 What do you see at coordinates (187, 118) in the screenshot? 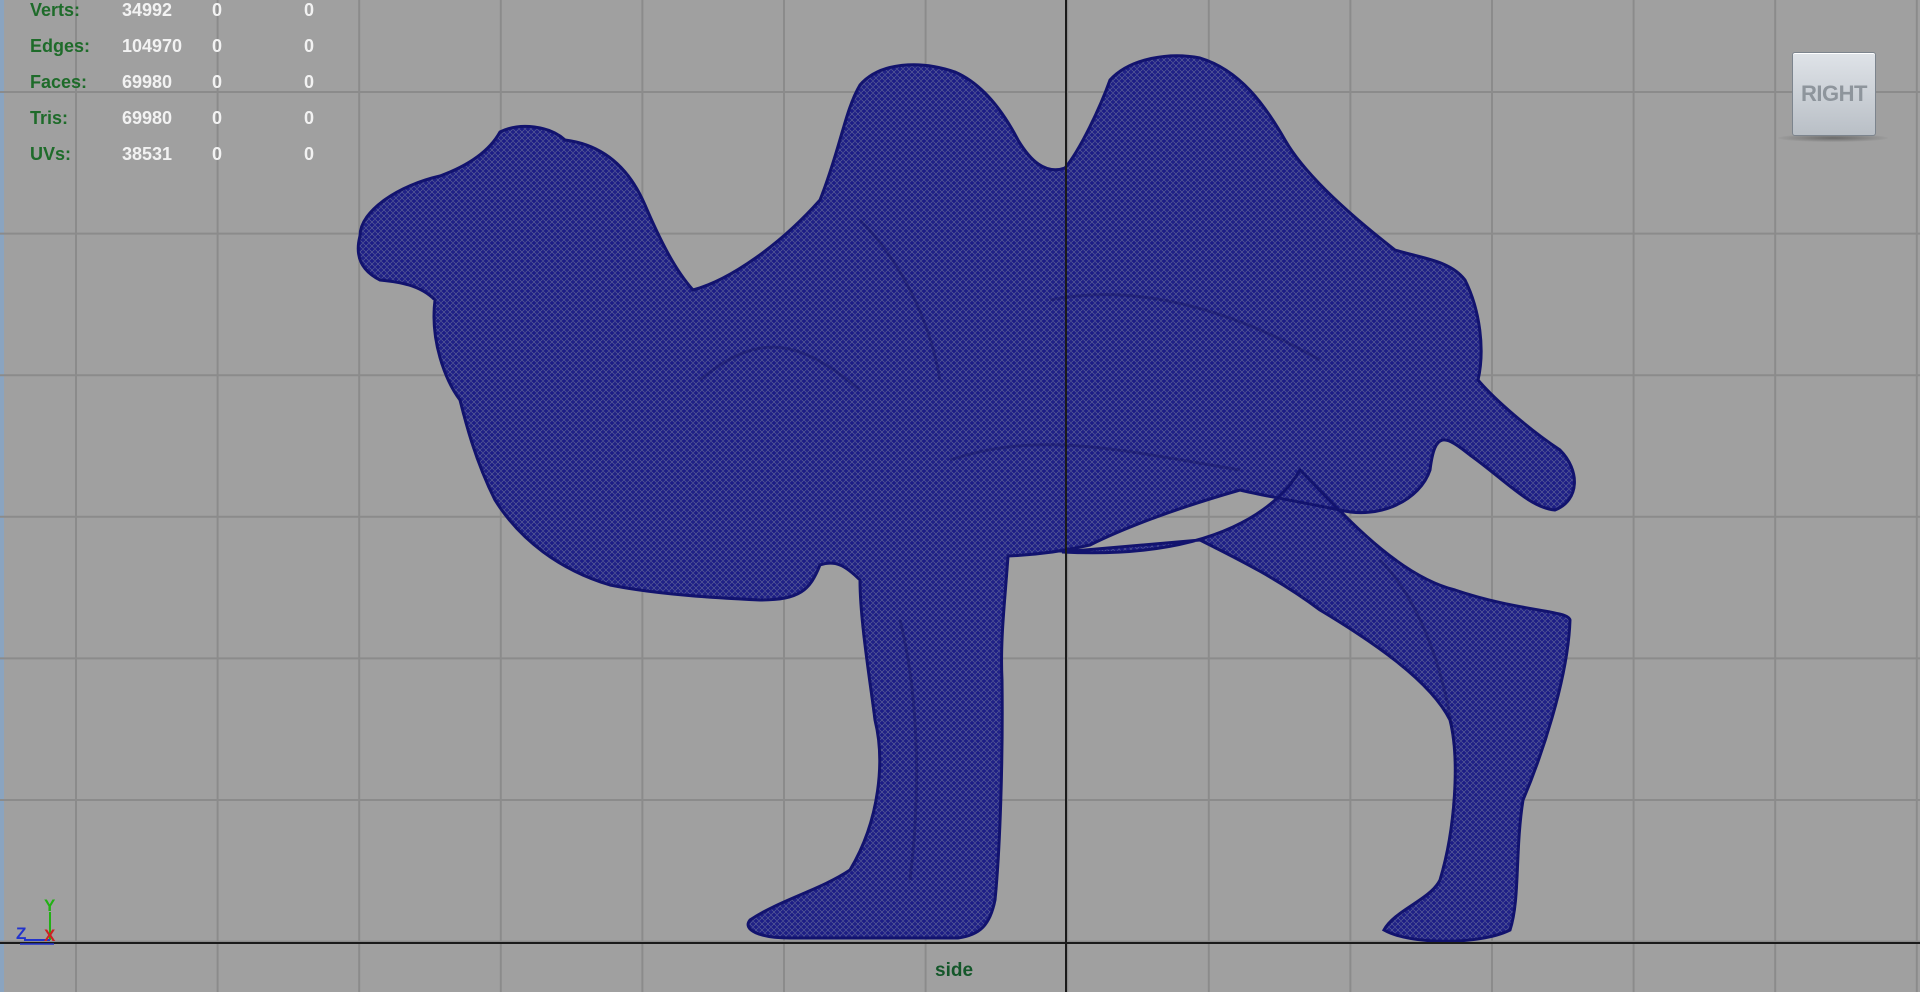
I see `hud-row: Tris: 69980 0 0` at bounding box center [187, 118].